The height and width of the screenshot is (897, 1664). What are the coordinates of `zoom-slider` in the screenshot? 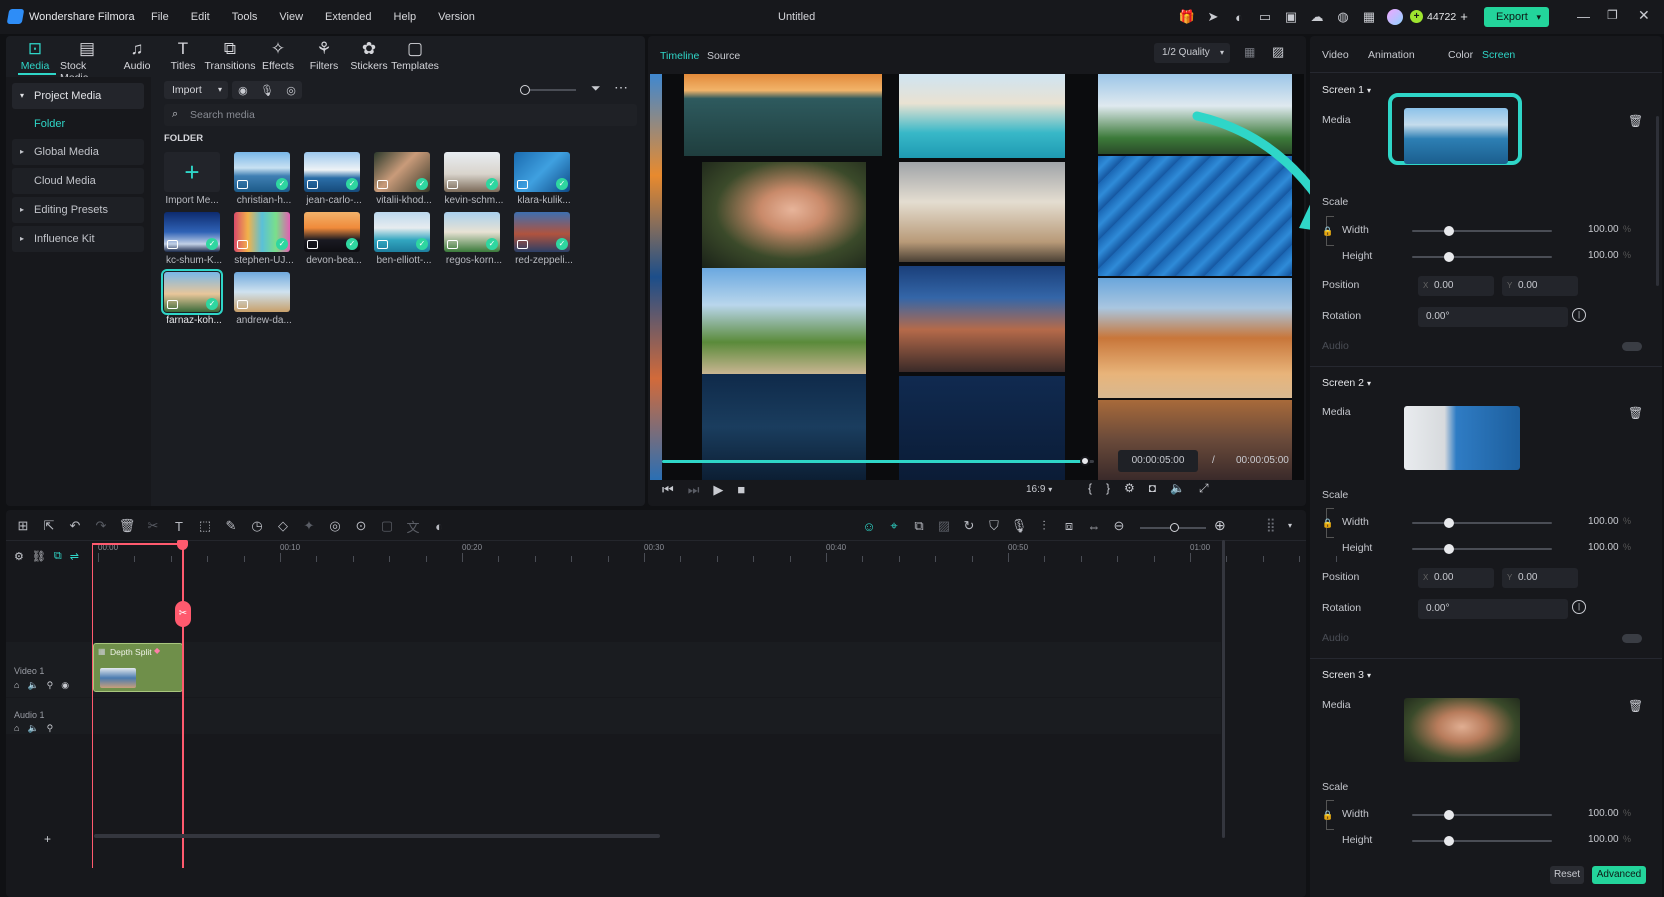 It's located at (1173, 527).